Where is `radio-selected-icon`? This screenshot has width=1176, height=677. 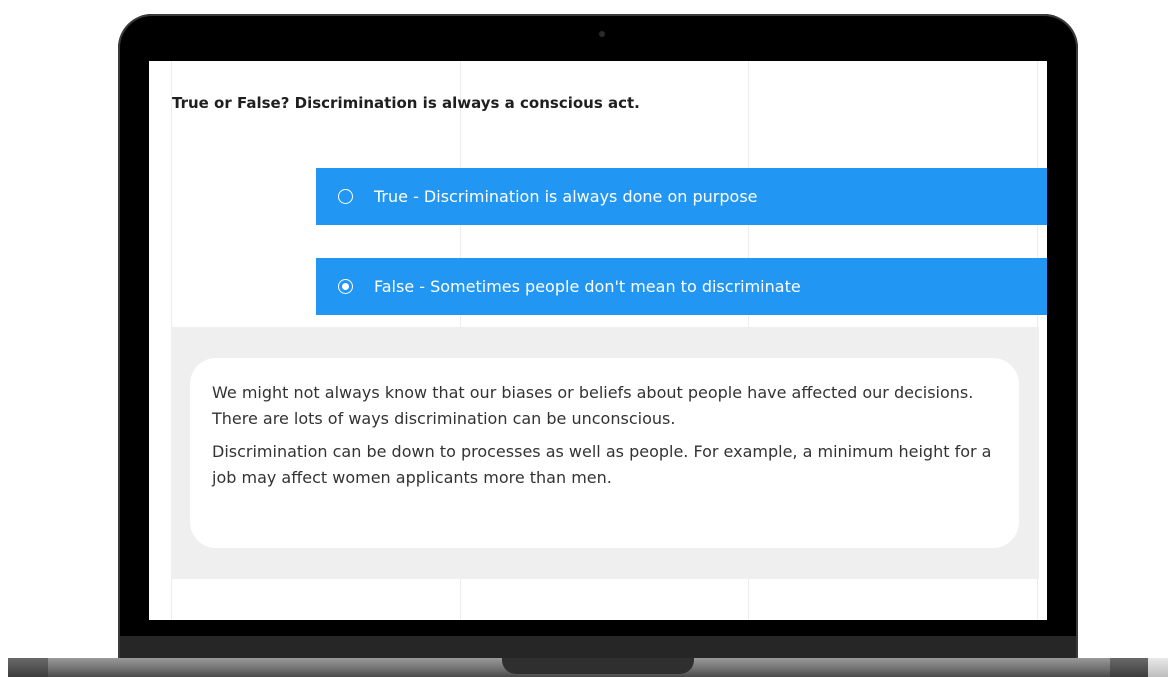 radio-selected-icon is located at coordinates (345, 286).